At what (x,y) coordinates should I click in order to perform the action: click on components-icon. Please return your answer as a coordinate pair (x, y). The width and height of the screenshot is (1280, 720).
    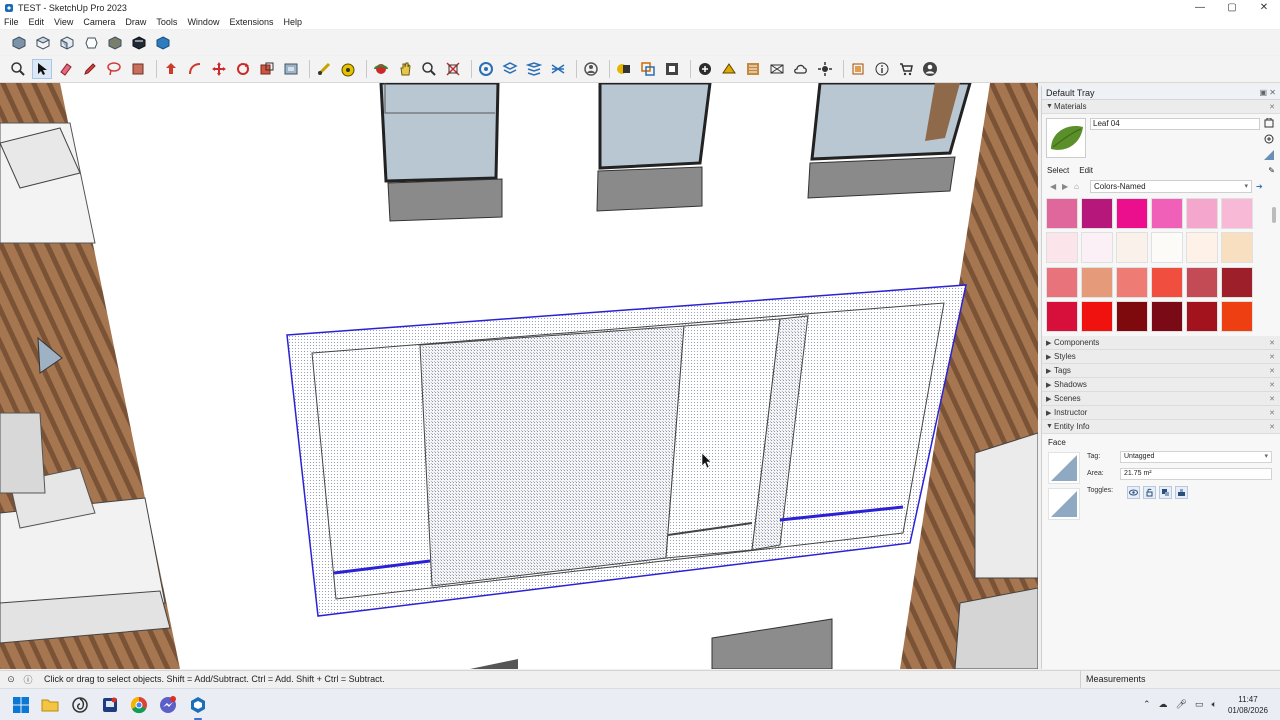
    Looking at the image, I should click on (624, 69).